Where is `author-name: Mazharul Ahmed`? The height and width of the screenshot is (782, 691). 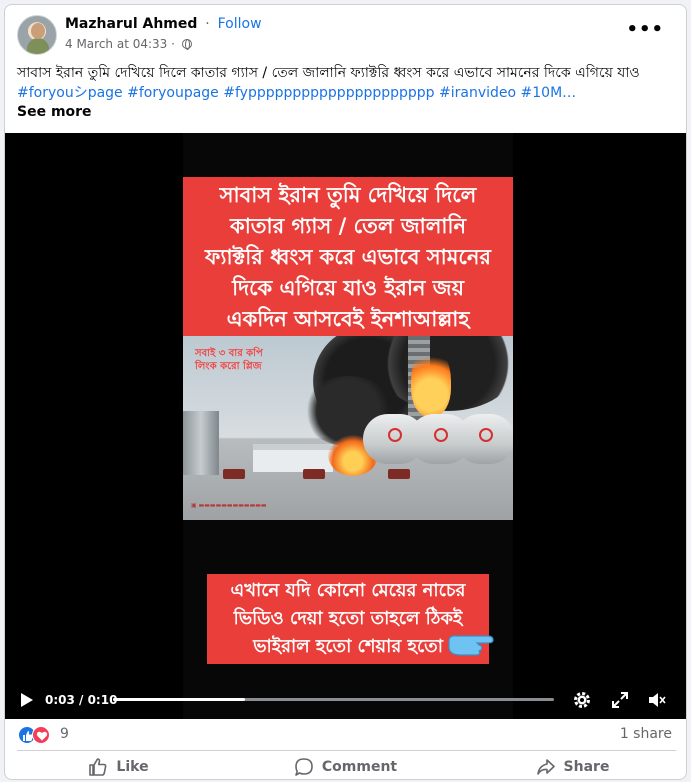 author-name: Mazharul Ahmed is located at coordinates (131, 24).